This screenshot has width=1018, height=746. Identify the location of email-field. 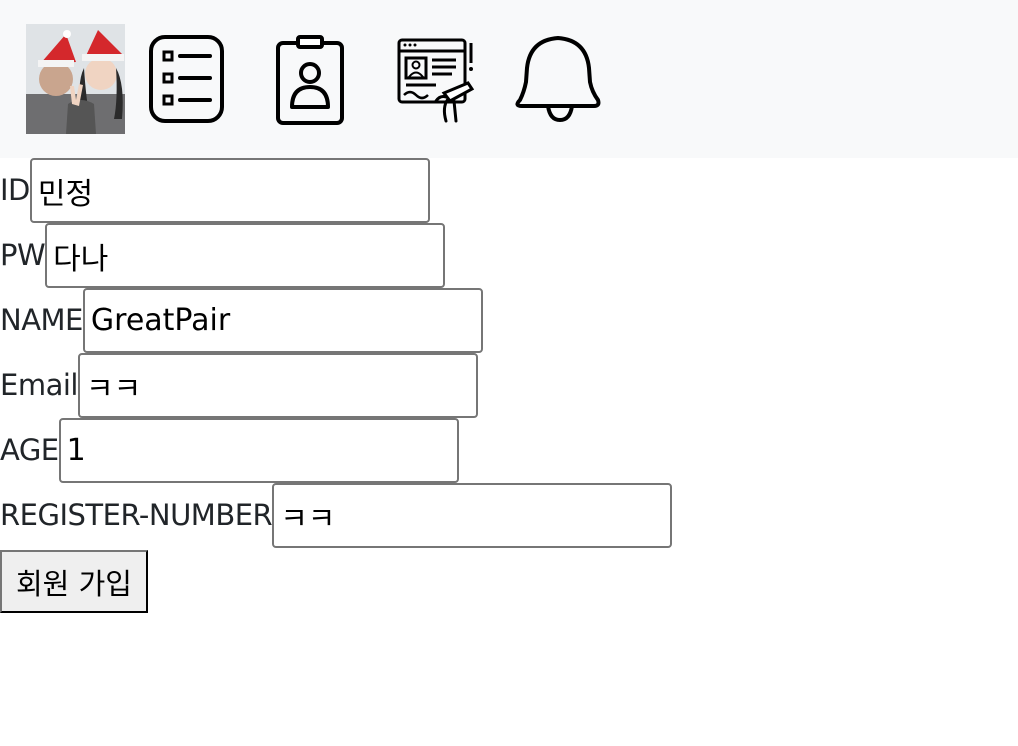
(277, 385).